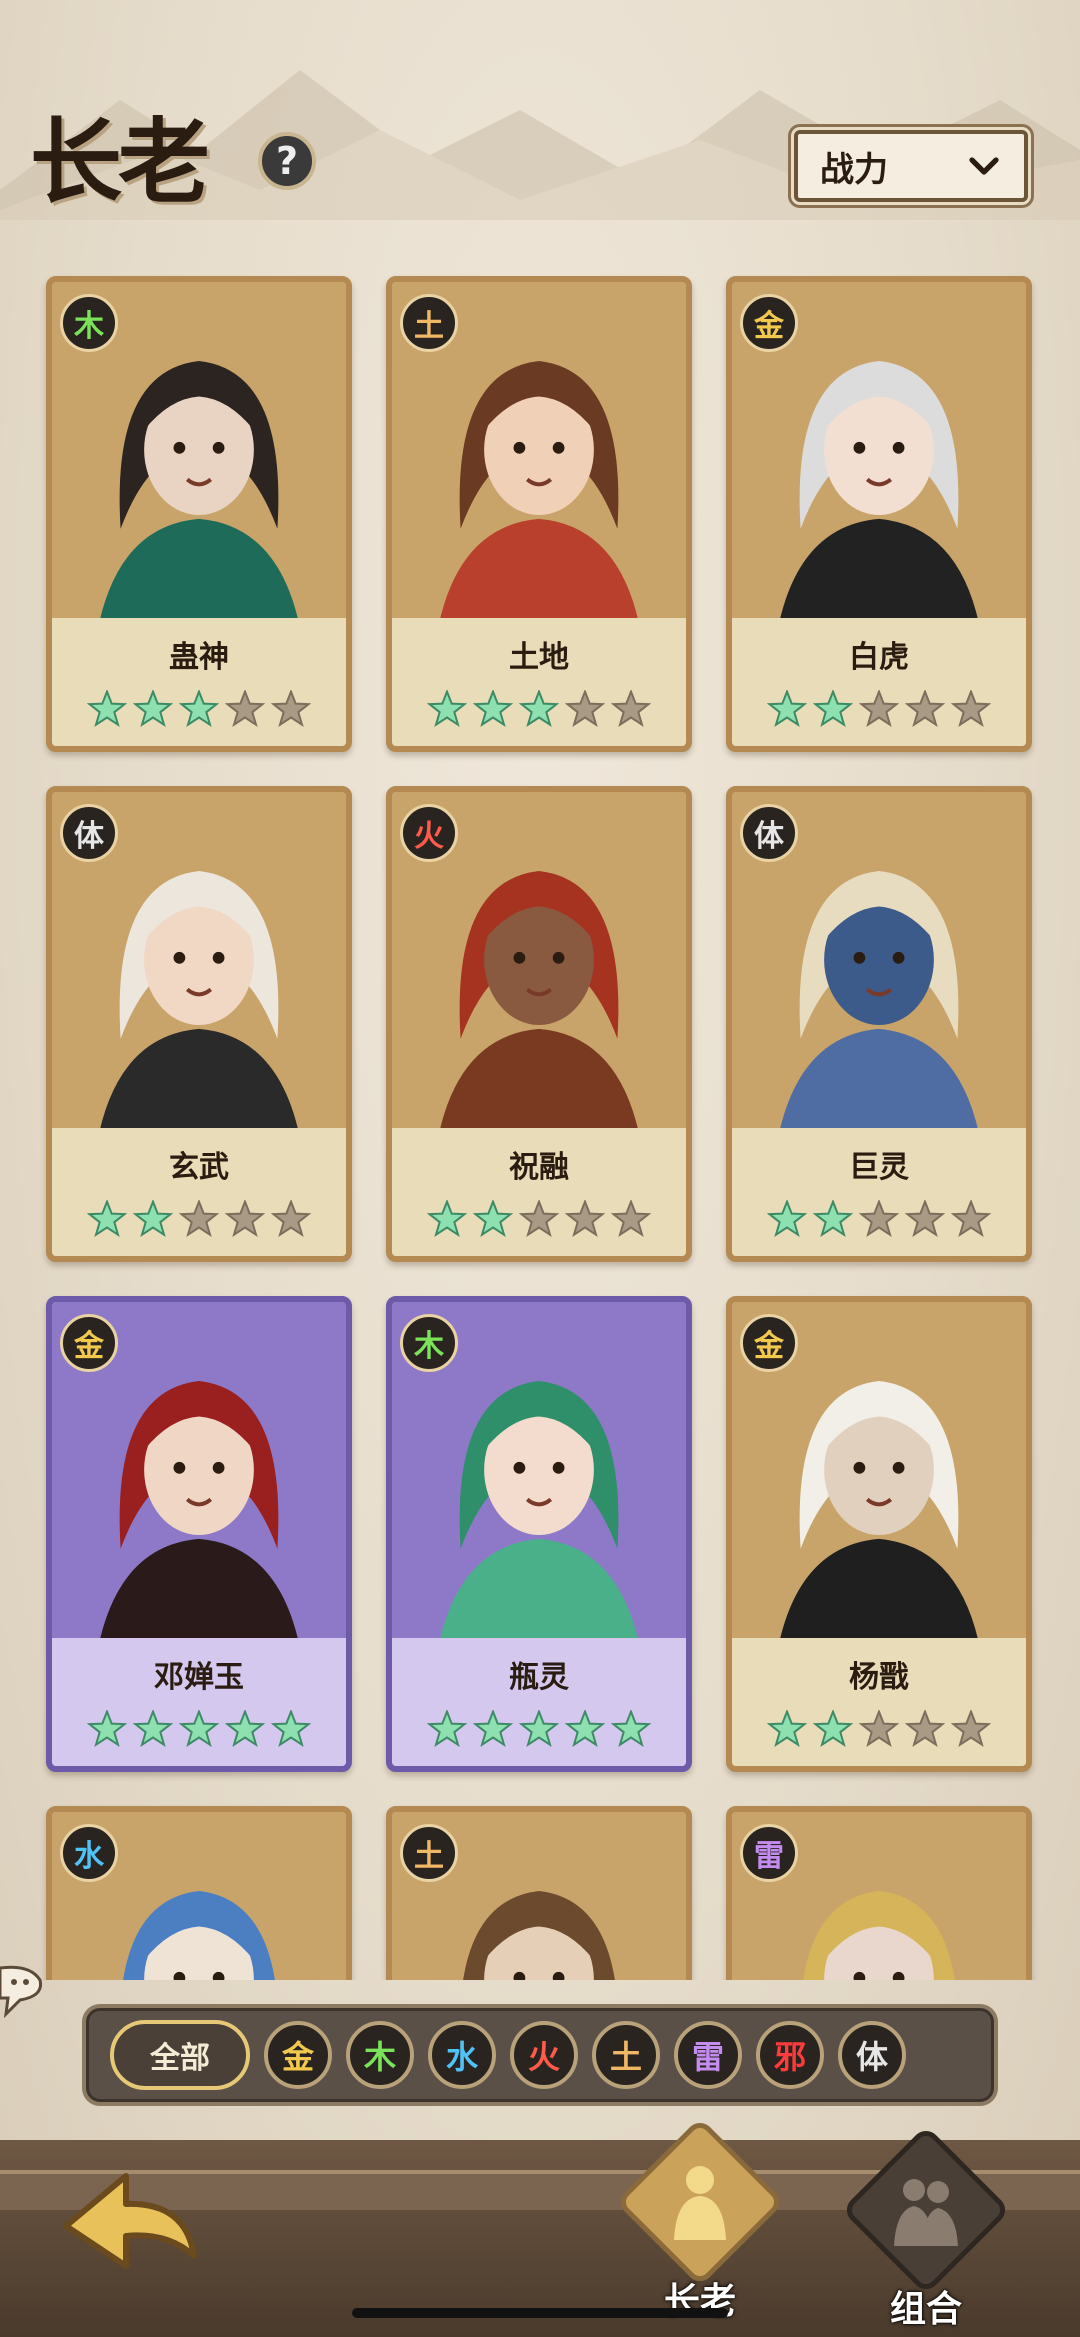 The height and width of the screenshot is (2337, 1080). I want to click on element-badge-icon: 水, so click(89, 1853).